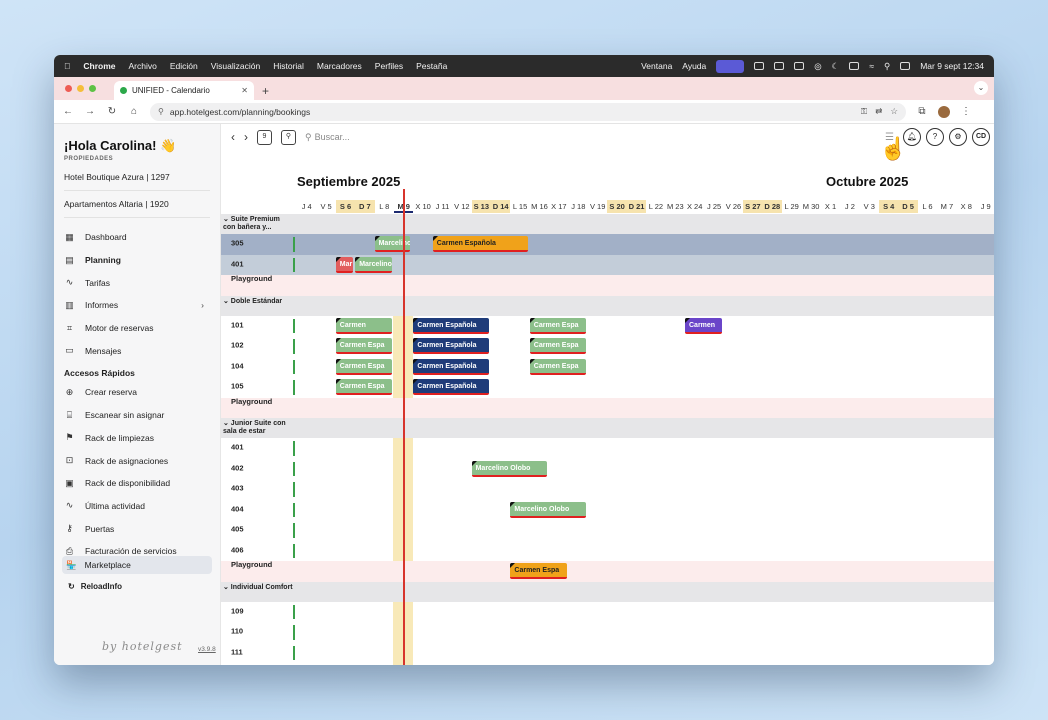 This screenshot has height=720, width=1048. Describe the element at coordinates (142, 528) in the screenshot. I see `quick-item-puertas: ⚷ Puertas` at that location.